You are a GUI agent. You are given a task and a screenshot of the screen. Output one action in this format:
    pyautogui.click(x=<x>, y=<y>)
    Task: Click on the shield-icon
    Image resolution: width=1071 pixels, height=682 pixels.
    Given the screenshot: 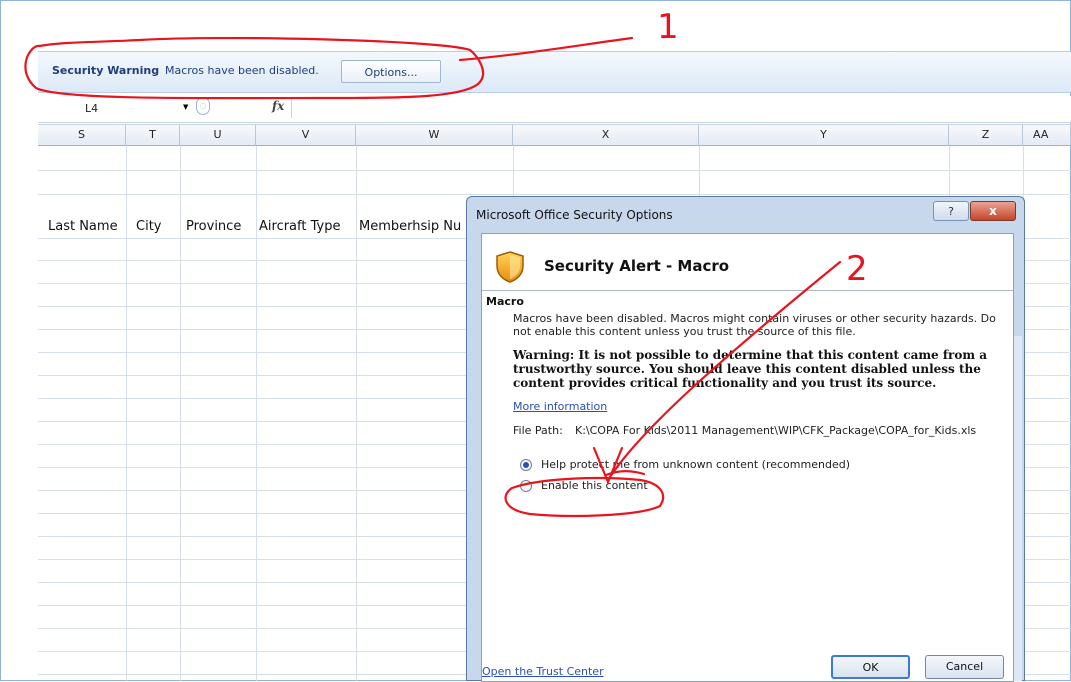 What is the action you would take?
    pyautogui.click(x=510, y=267)
    